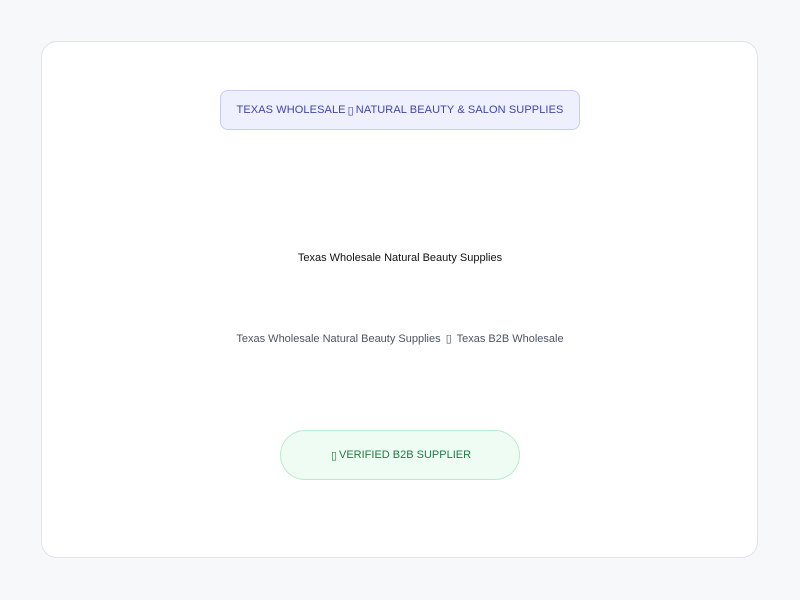 This screenshot has height=600, width=800. I want to click on subtitle-left-text: Texas Wholesale Natural Beauty Supplies, so click(338, 339).